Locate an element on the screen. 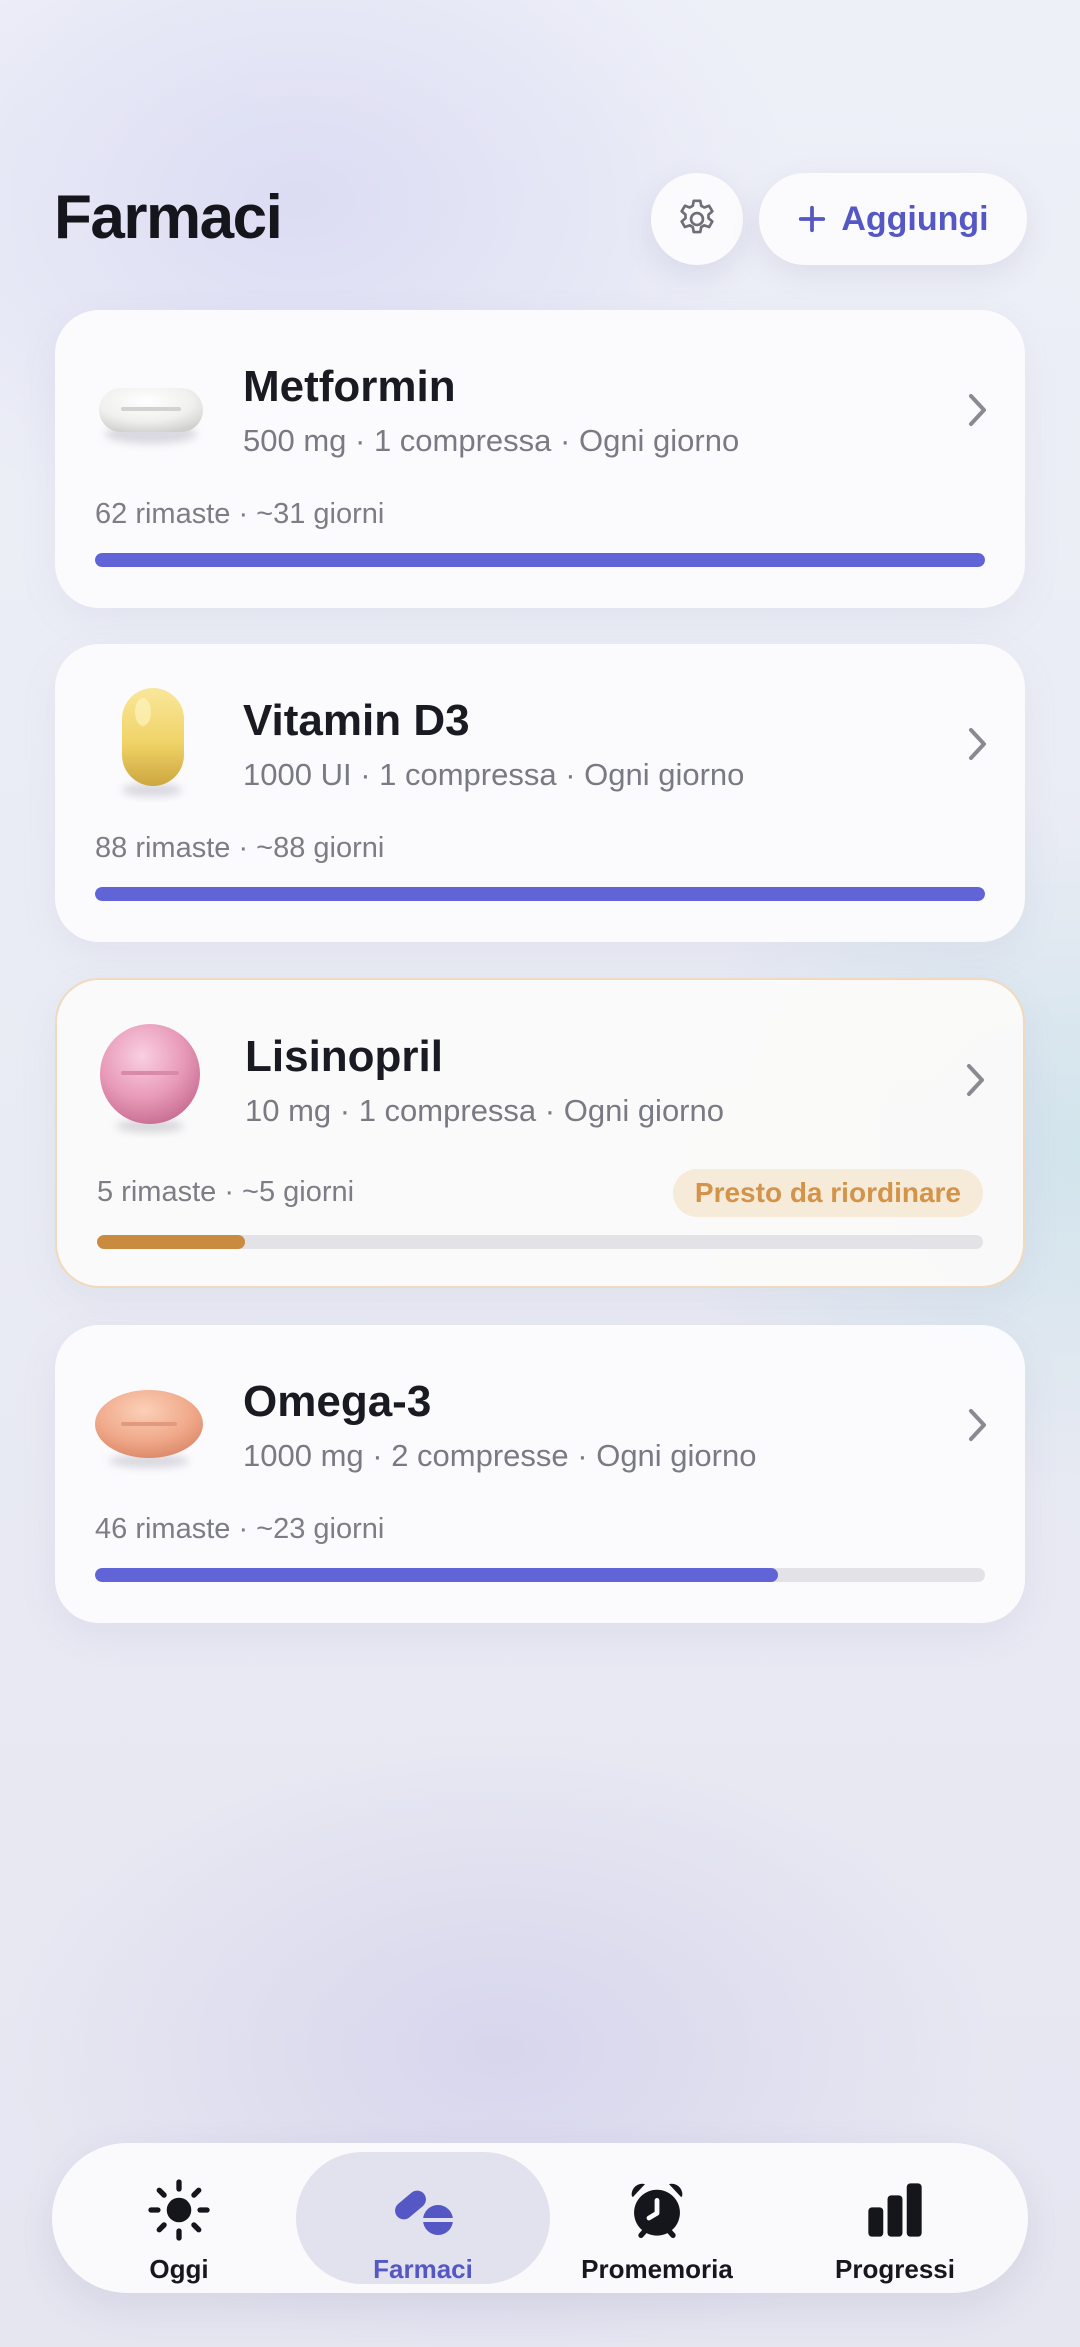 This screenshot has width=1080, height=2347. add-button-label: Aggiungi is located at coordinates (915, 218).